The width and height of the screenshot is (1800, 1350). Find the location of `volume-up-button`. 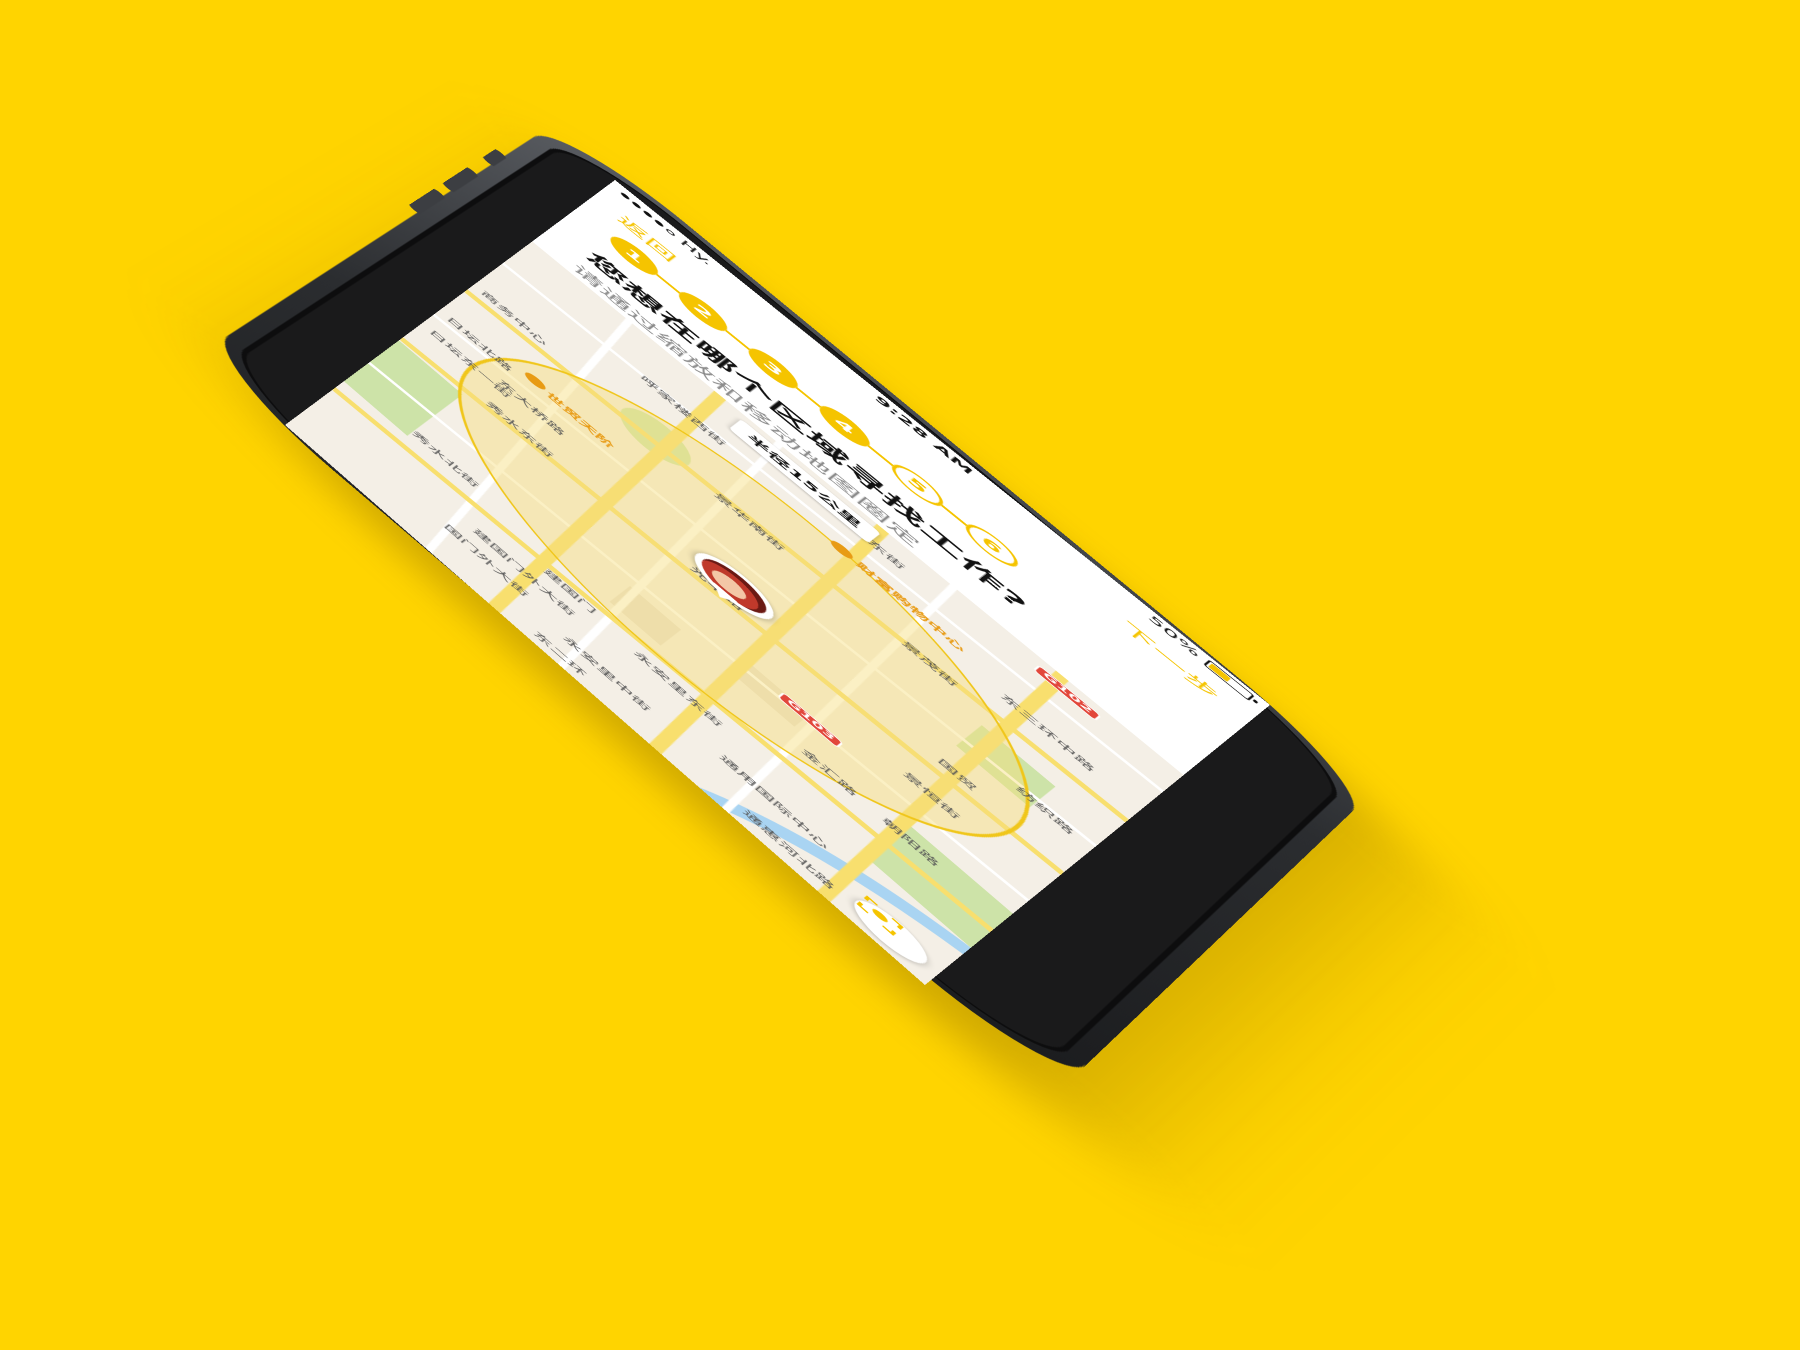

volume-up-button is located at coordinates (460, 179).